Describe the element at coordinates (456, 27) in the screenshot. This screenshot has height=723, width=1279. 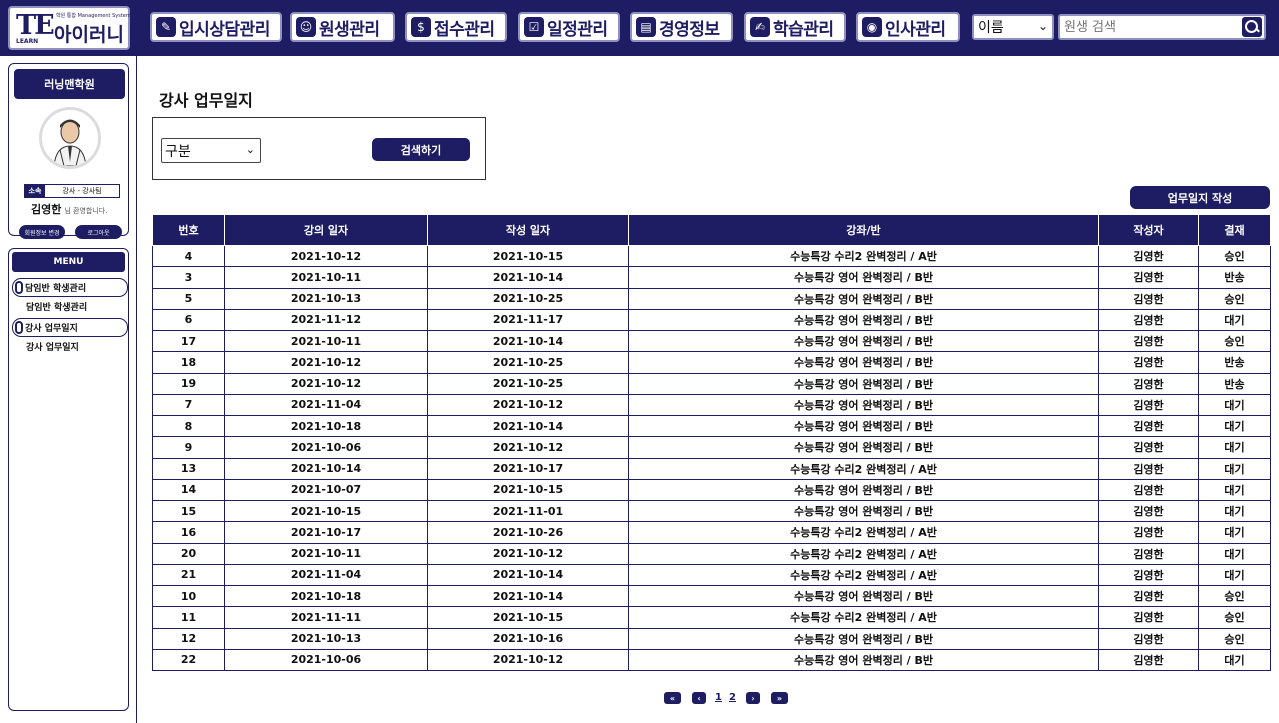
I see `nav-registration: $ 접수관리` at that location.